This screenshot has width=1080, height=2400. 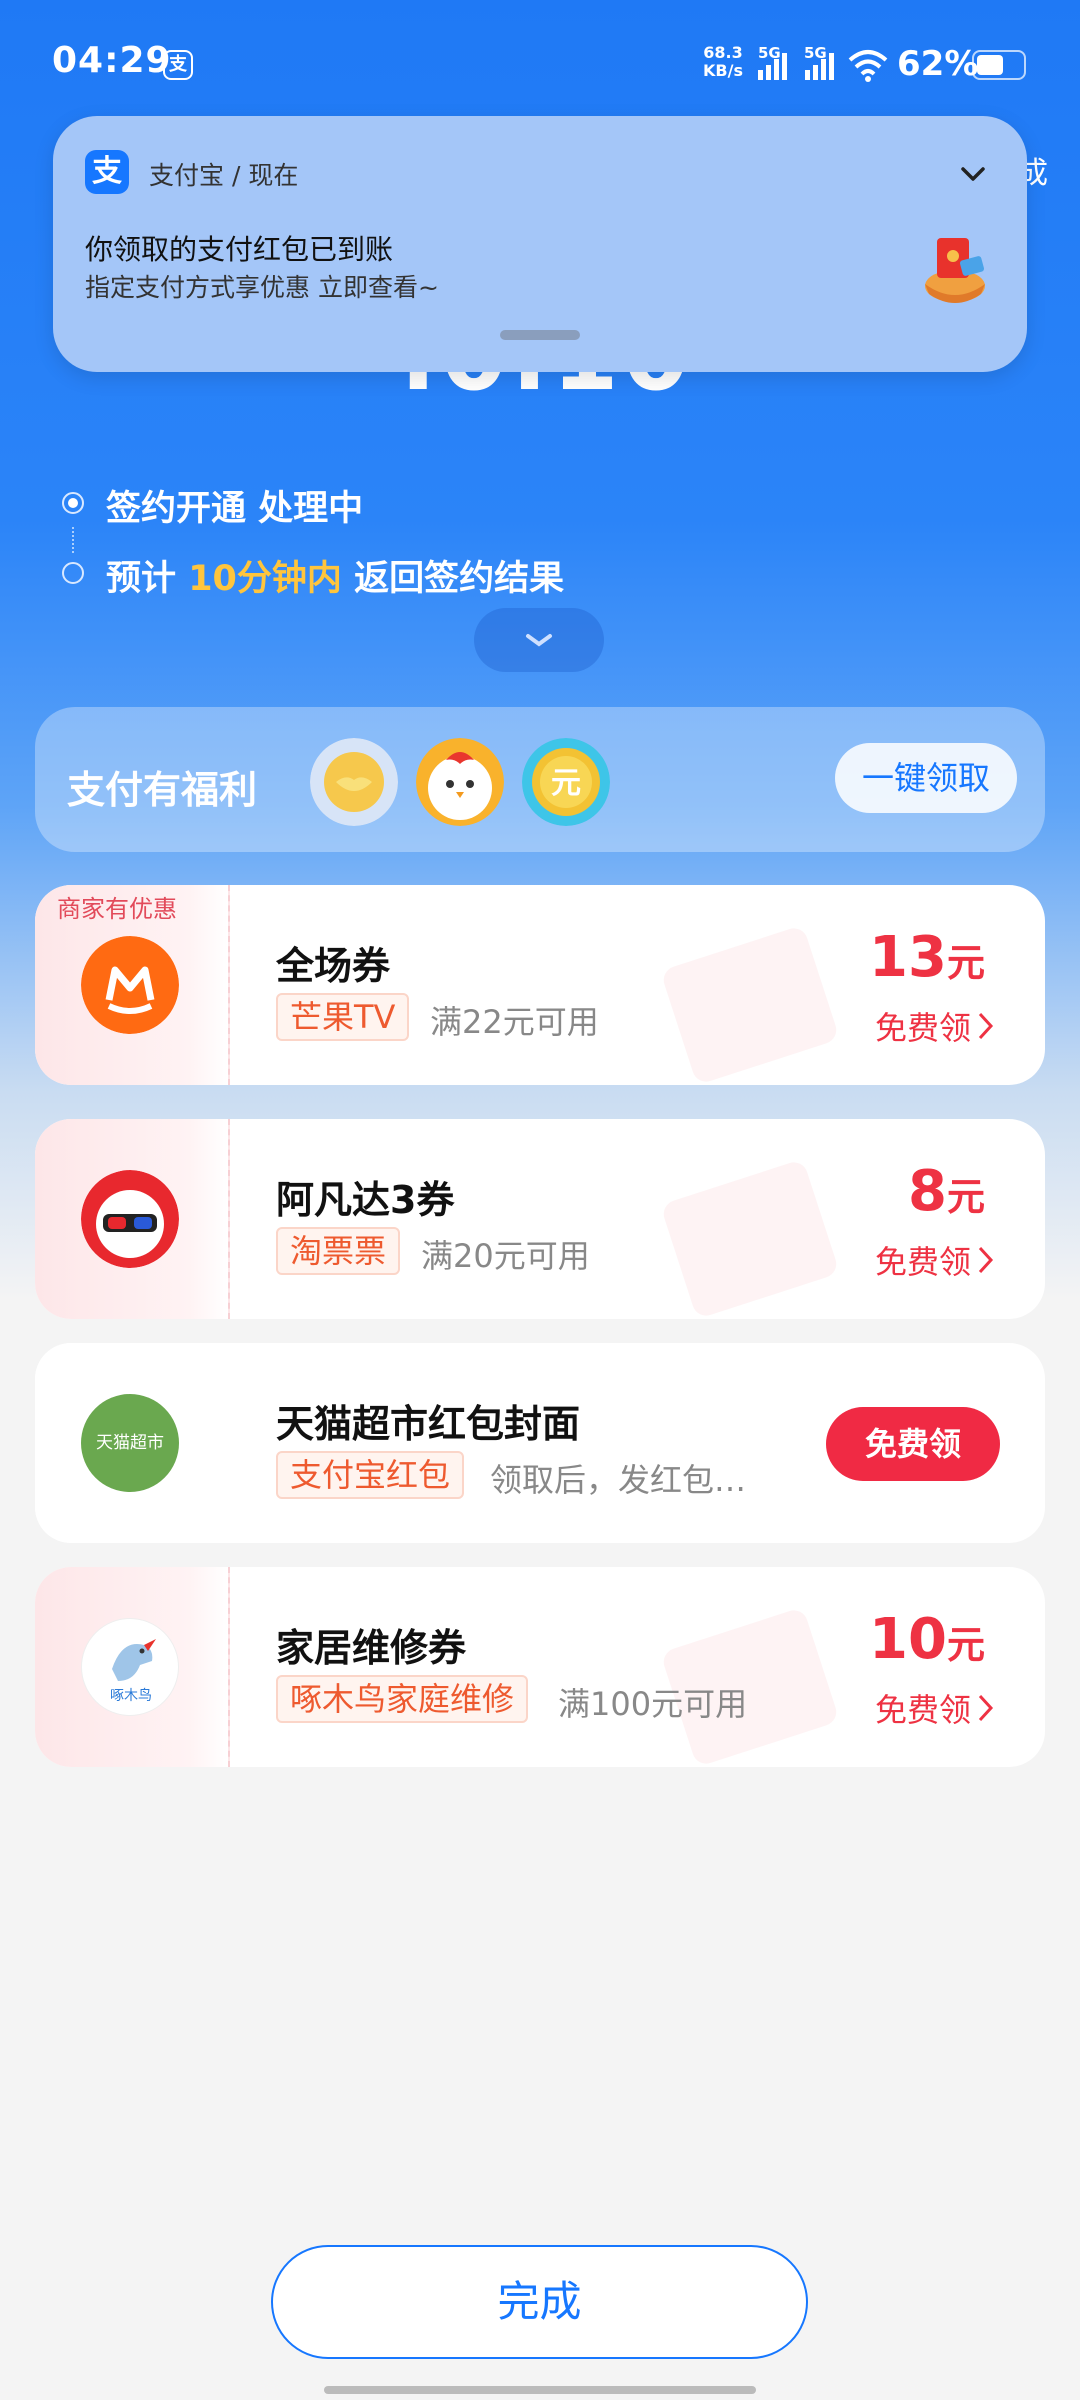 What do you see at coordinates (131, 1696) in the screenshot?
I see `woodpecker-logo-text: 啄木鸟` at bounding box center [131, 1696].